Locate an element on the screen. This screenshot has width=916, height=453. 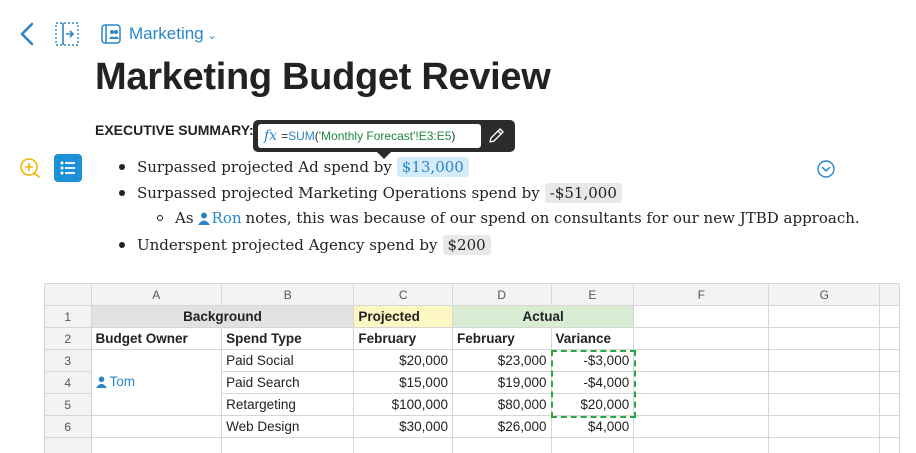
cell-spend-type: Retargeting is located at coordinates (288, 405).